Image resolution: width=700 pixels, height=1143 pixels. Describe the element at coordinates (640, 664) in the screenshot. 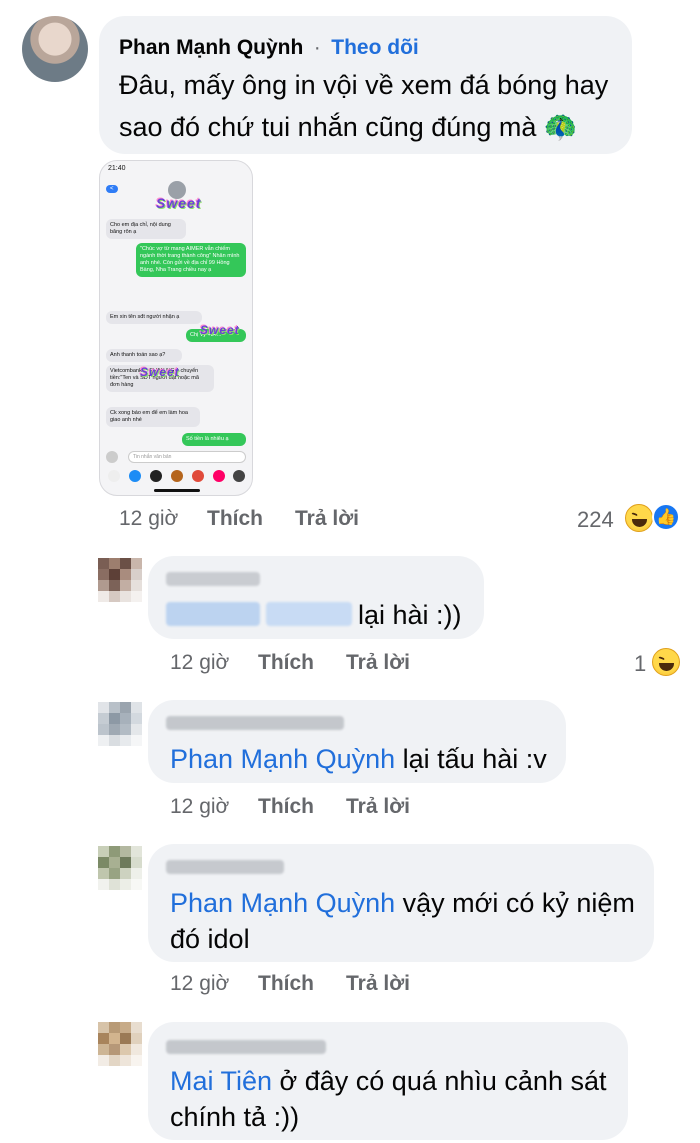

I see `reaction-count: 1` at that location.